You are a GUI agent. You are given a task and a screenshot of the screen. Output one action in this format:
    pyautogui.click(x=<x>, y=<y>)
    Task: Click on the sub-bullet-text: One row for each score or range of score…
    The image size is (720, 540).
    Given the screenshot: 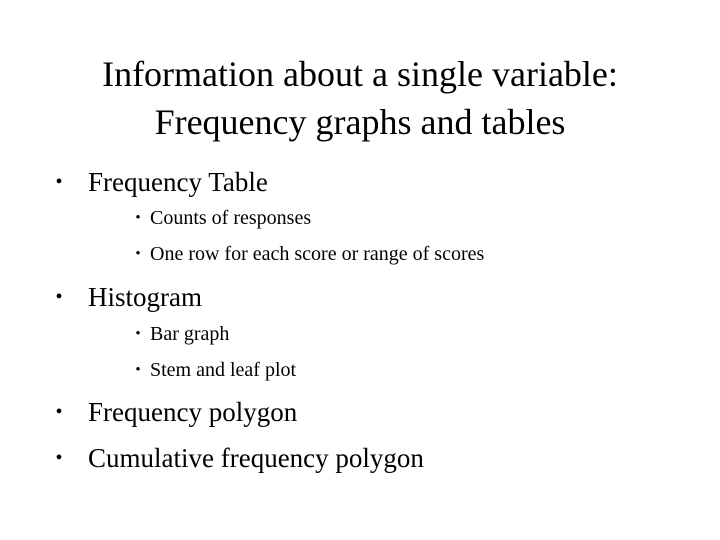 What is the action you would take?
    pyautogui.click(x=317, y=254)
    